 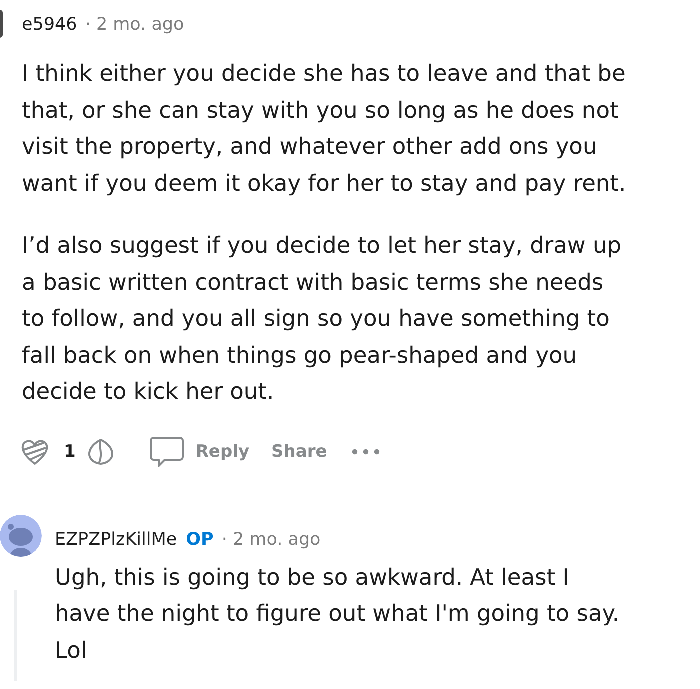 I want to click on split-heart-icon, so click(x=101, y=451).